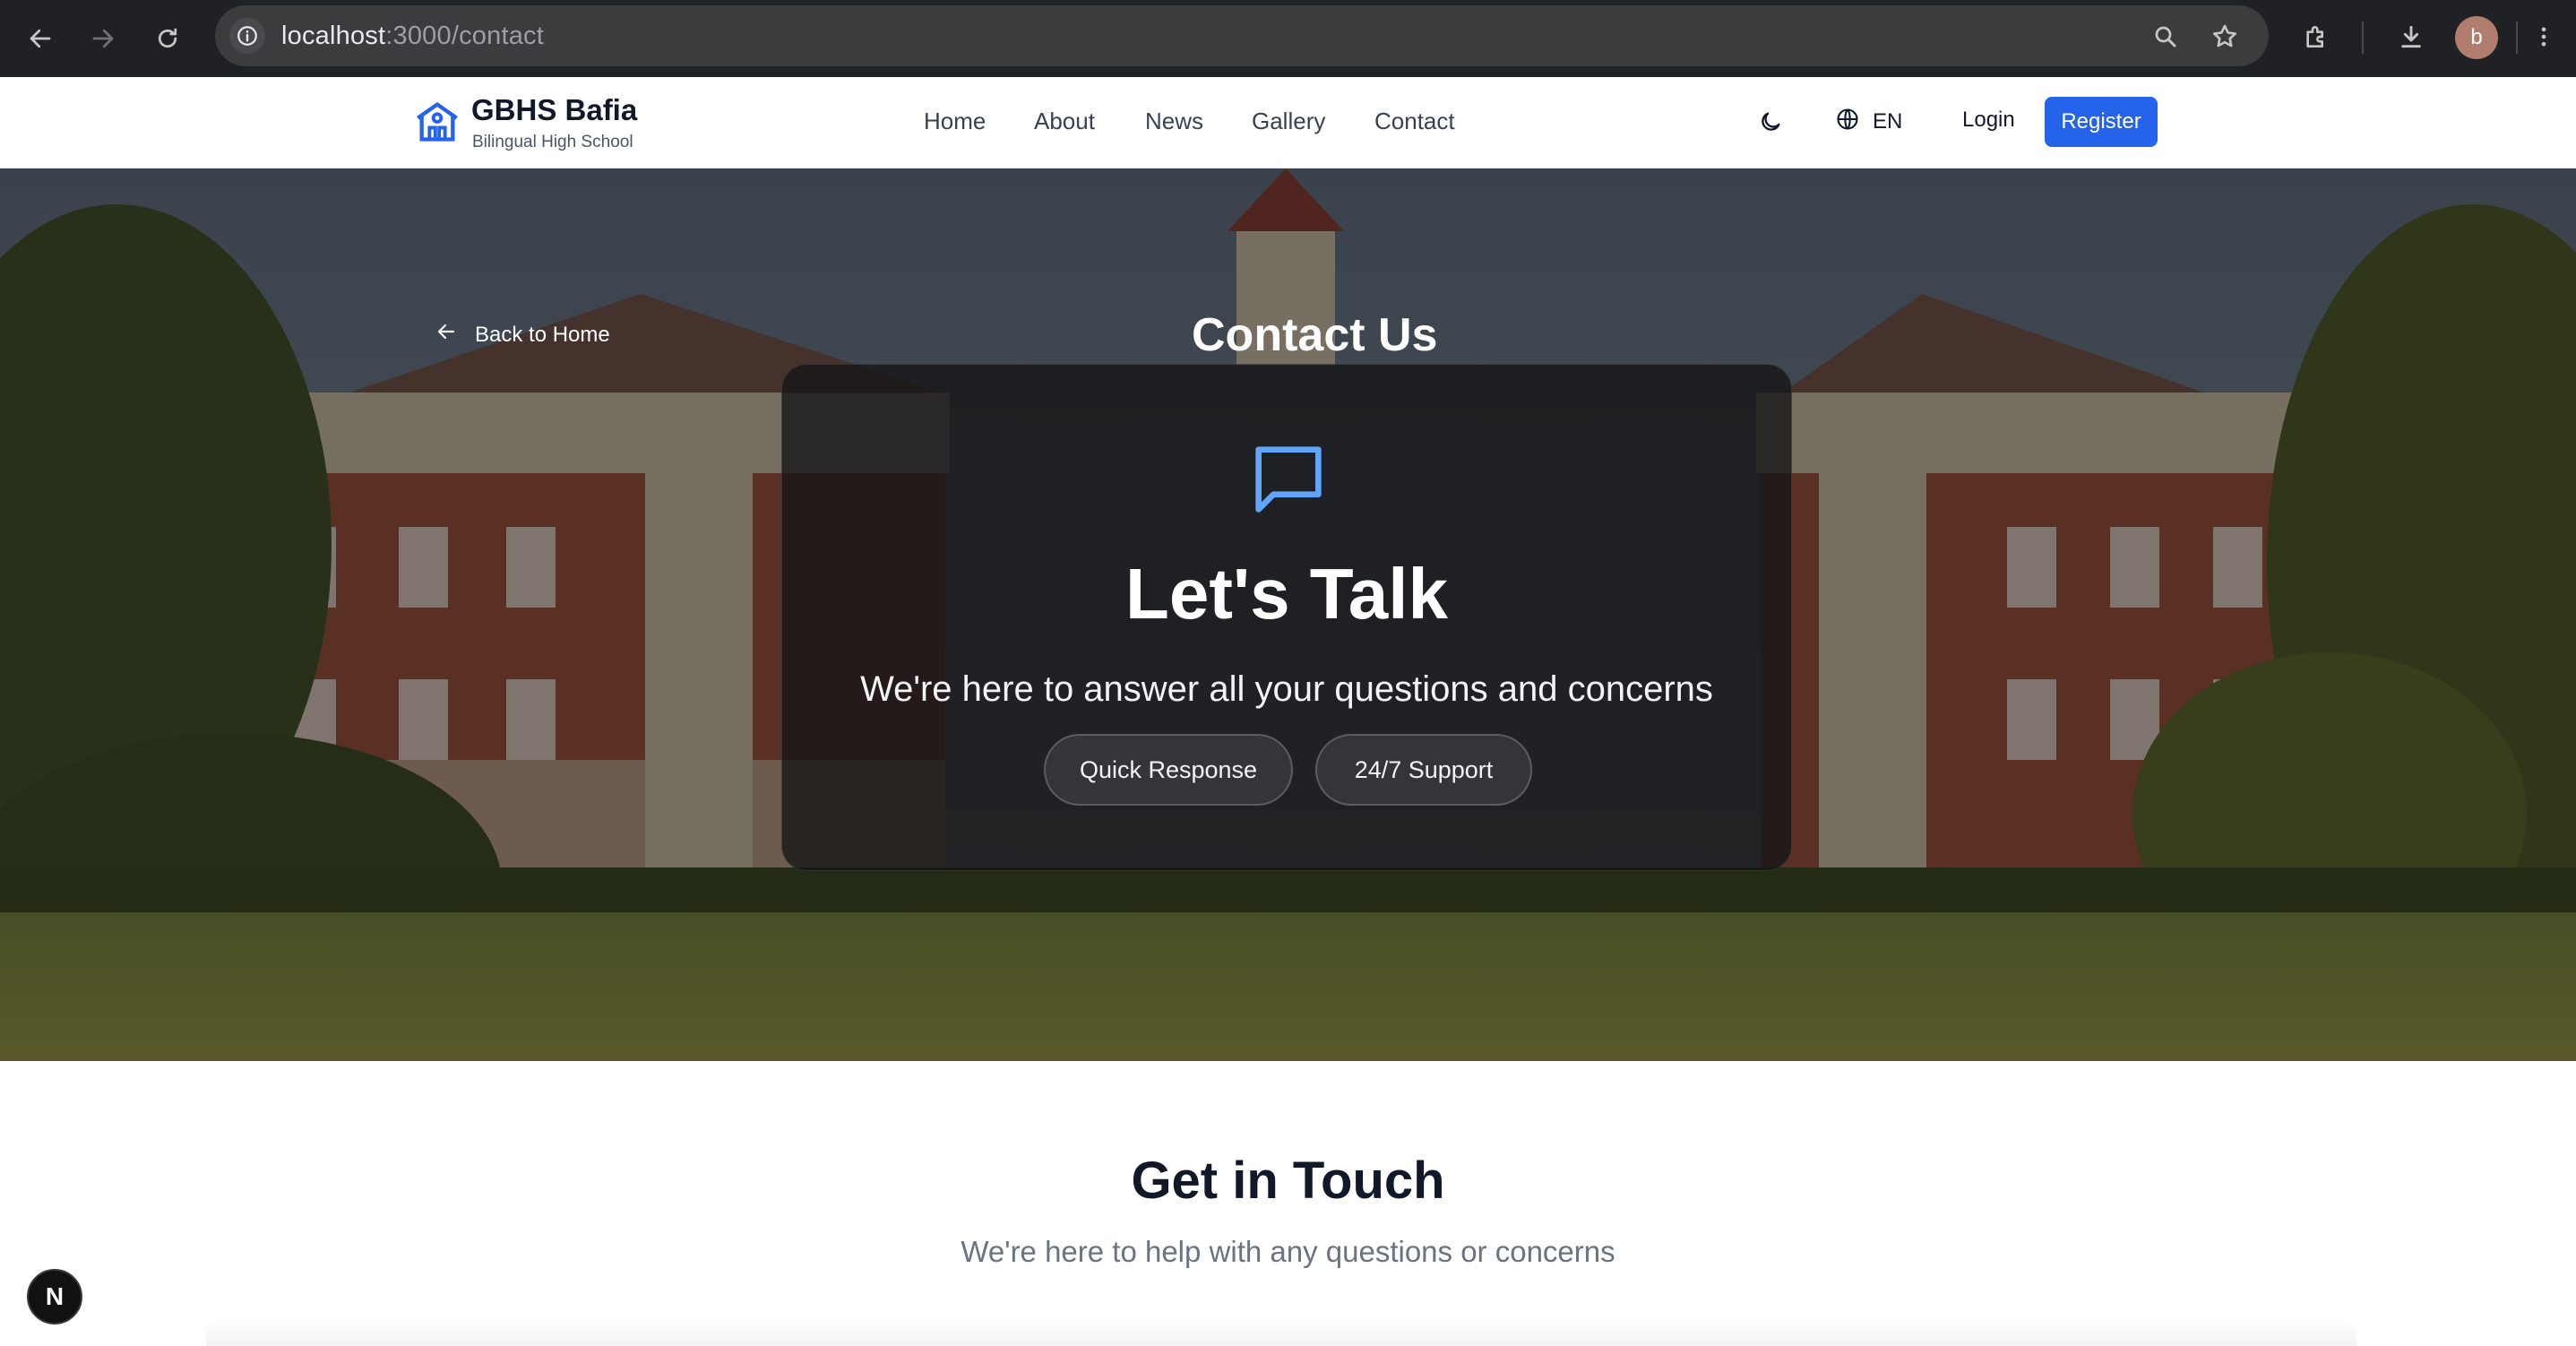 The image size is (2576, 1346). Describe the element at coordinates (1288, 1181) in the screenshot. I see `get-in-touch-heading: Get in Touch` at that location.